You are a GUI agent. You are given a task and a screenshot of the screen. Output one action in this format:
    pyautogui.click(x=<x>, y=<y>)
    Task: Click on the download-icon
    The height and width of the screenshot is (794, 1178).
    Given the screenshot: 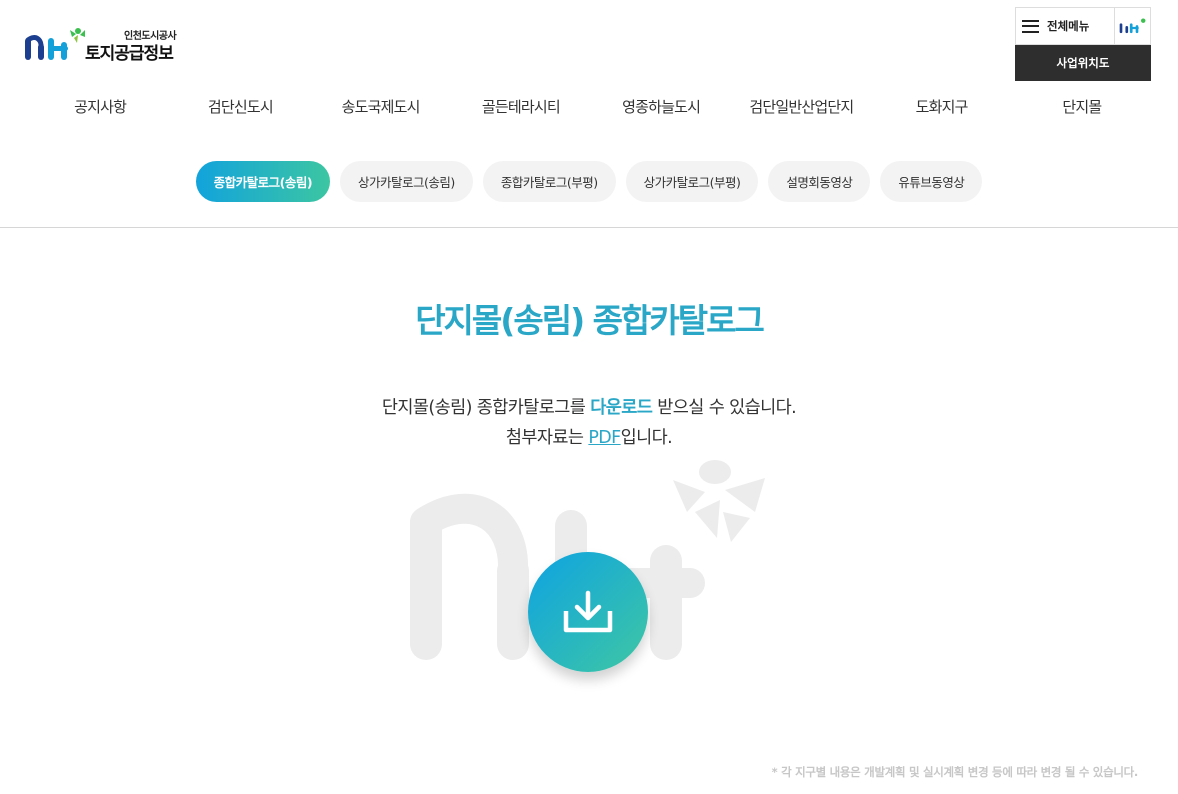 What is the action you would take?
    pyautogui.click(x=588, y=611)
    